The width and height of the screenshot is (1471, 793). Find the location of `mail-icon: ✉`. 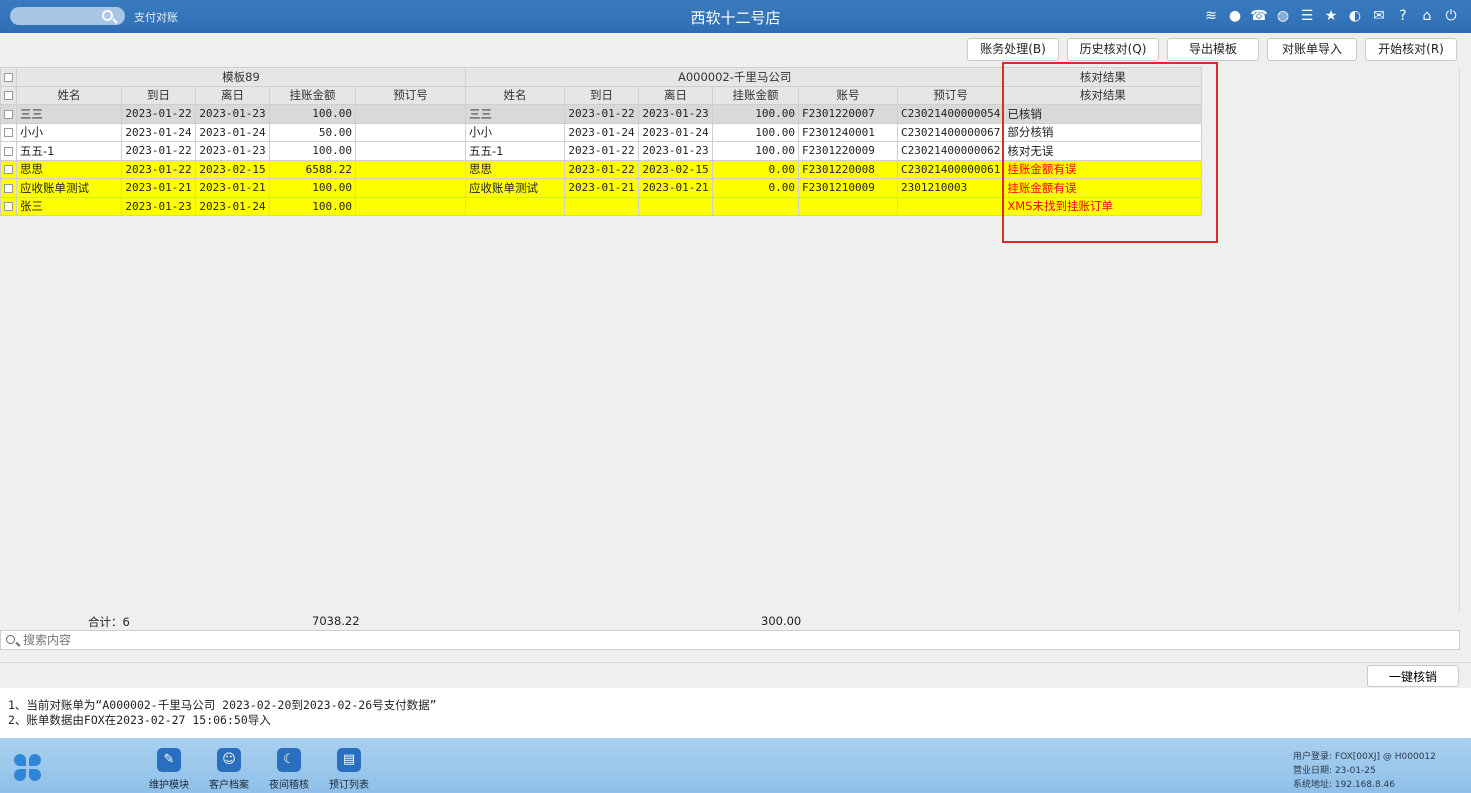

mail-icon: ✉ is located at coordinates (1379, 16).